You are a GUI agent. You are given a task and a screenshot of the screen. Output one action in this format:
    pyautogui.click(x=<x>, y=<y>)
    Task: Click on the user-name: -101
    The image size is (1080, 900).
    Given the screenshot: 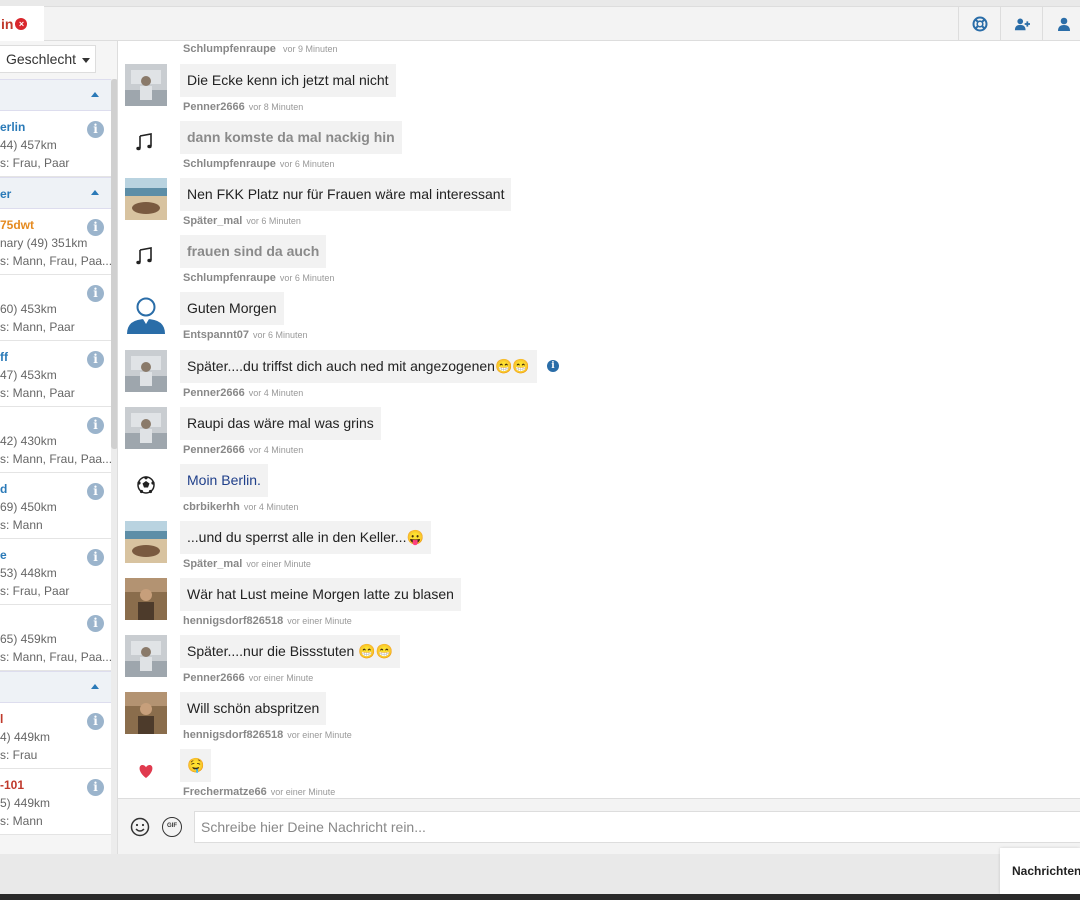 What is the action you would take?
    pyautogui.click(x=12, y=785)
    